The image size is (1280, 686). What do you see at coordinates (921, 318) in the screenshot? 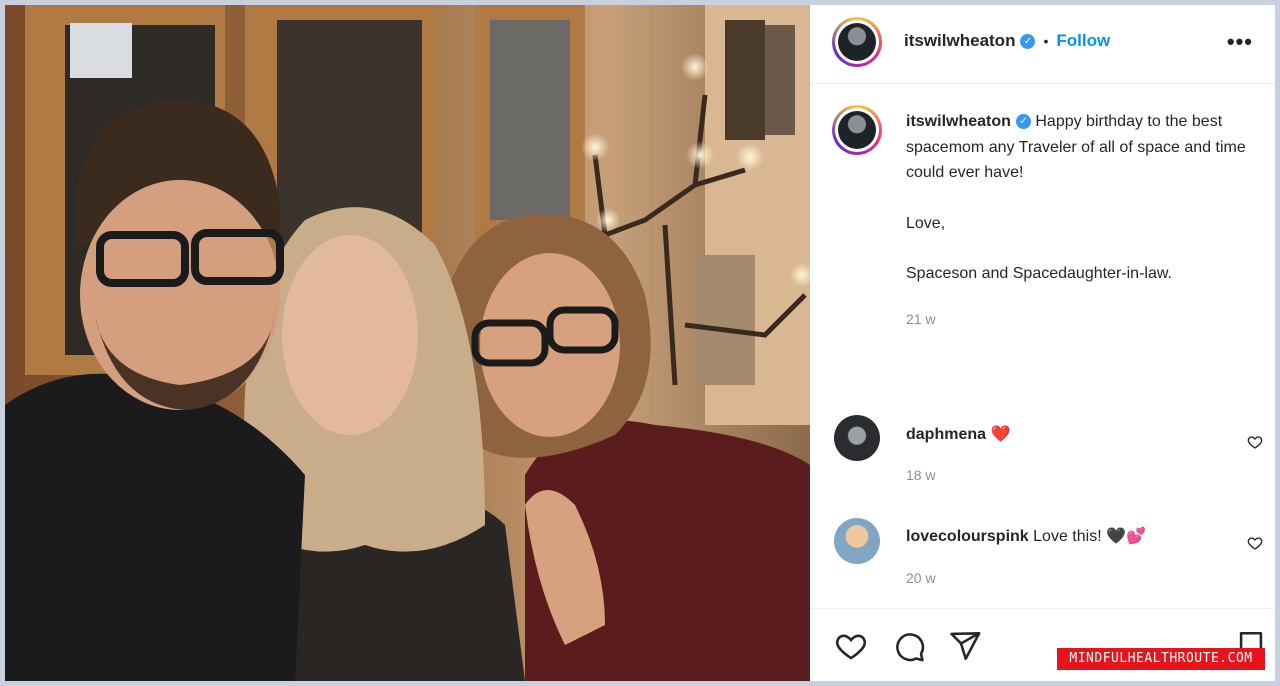
I see `caption-timestamp: 21 w` at bounding box center [921, 318].